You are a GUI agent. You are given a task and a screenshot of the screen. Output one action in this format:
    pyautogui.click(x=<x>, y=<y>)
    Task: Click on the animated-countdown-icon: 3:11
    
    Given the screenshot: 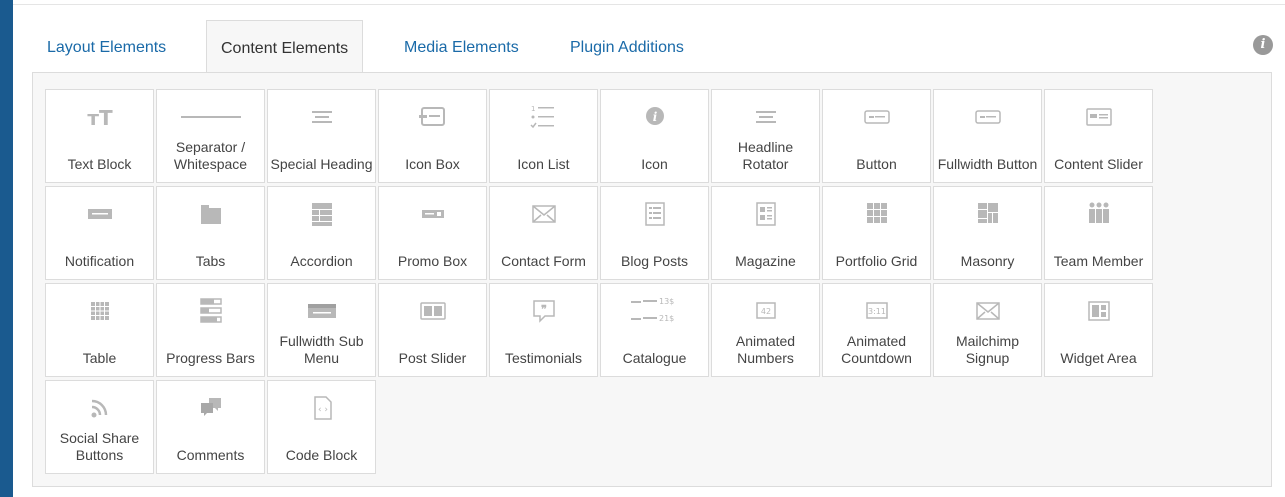 What is the action you would take?
    pyautogui.click(x=876, y=311)
    